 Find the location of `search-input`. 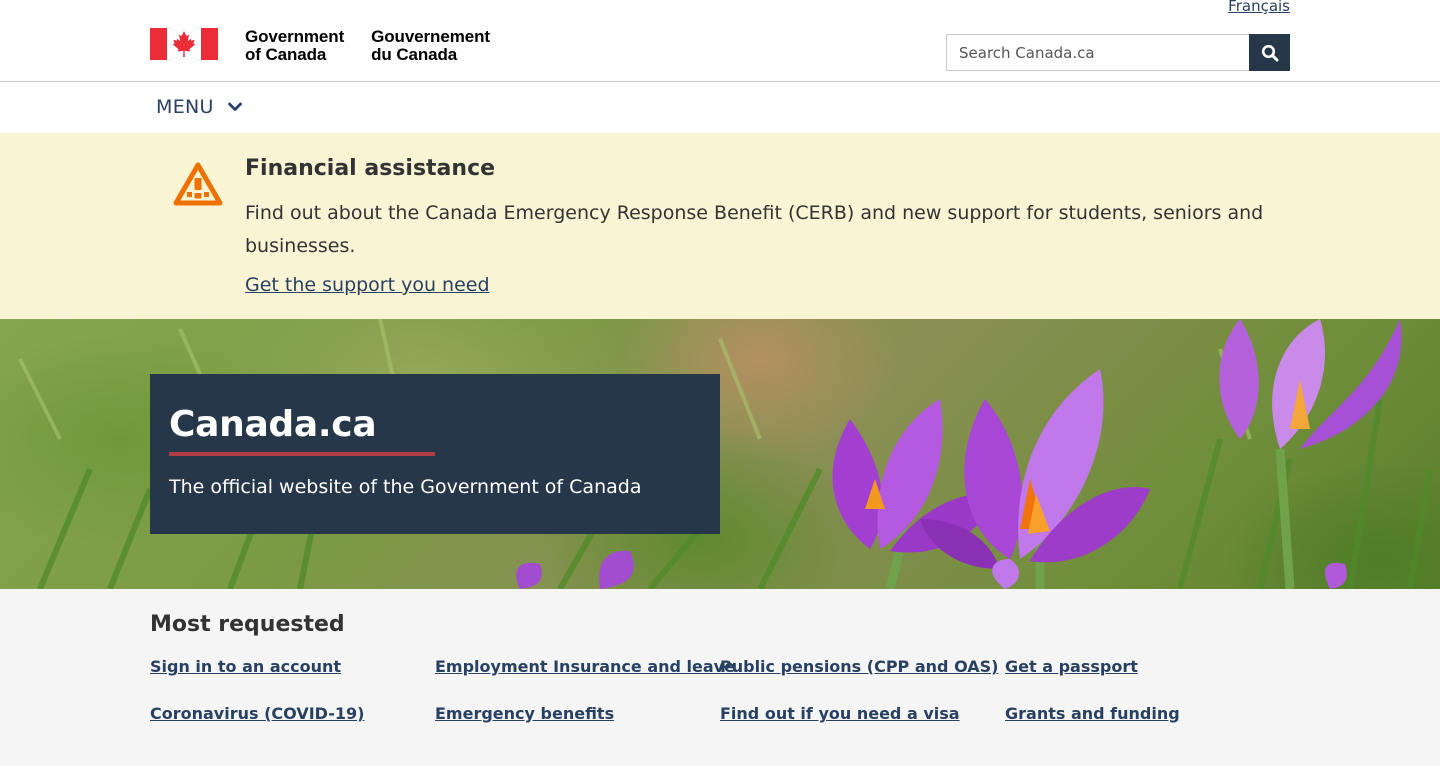

search-input is located at coordinates (1097, 52).